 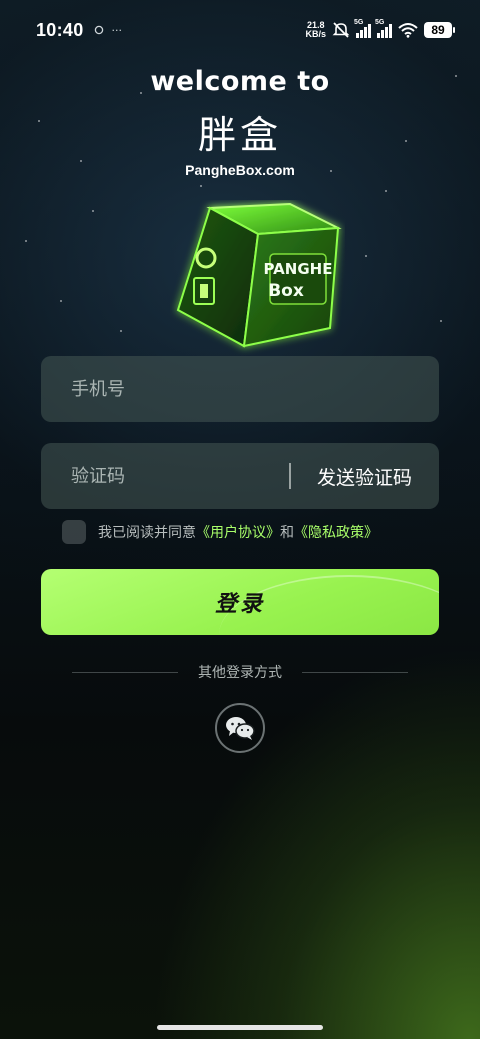 What do you see at coordinates (147, 533) in the screenshot?
I see `agree-prefix: 我已阅读并同意` at bounding box center [147, 533].